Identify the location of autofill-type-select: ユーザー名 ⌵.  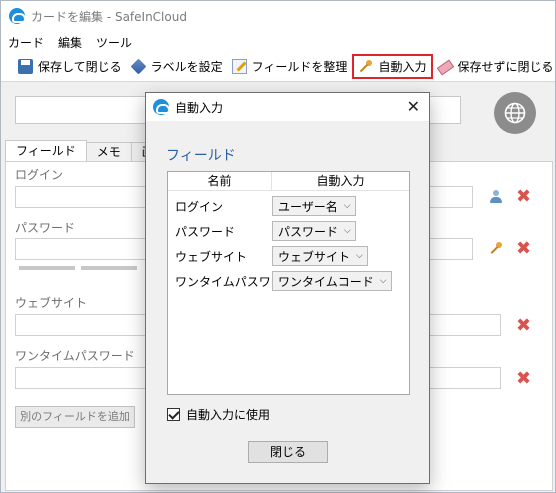
(314, 206).